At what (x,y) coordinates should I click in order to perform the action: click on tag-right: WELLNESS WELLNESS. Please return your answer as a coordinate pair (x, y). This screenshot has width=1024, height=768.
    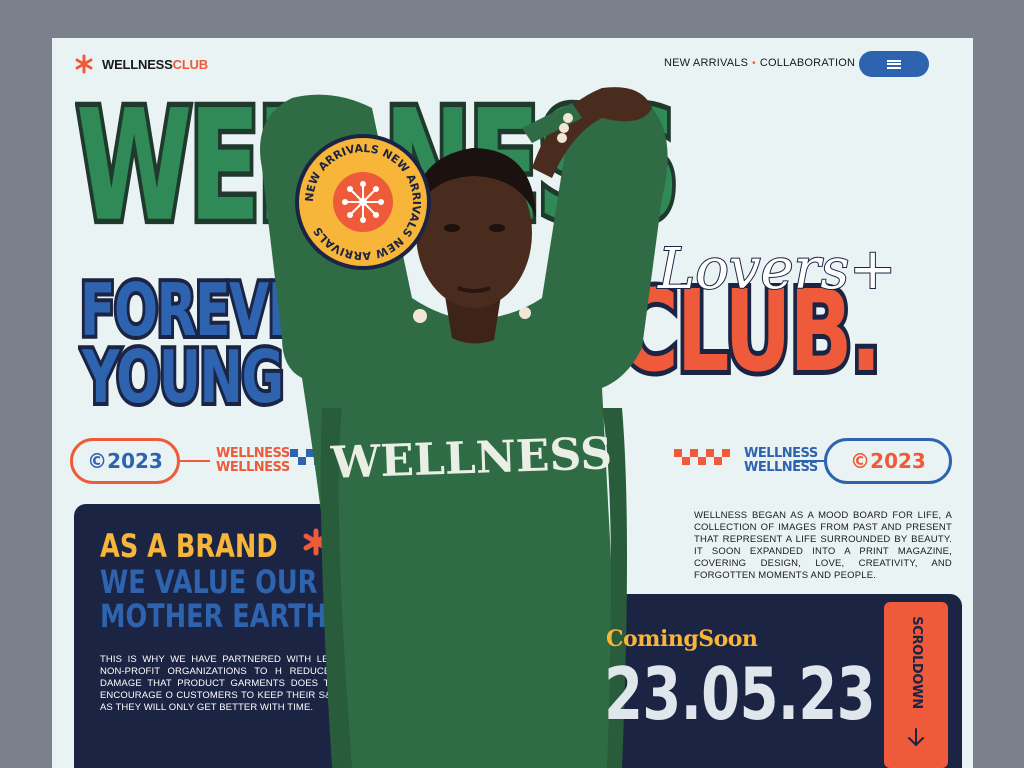
    Looking at the image, I should click on (781, 460).